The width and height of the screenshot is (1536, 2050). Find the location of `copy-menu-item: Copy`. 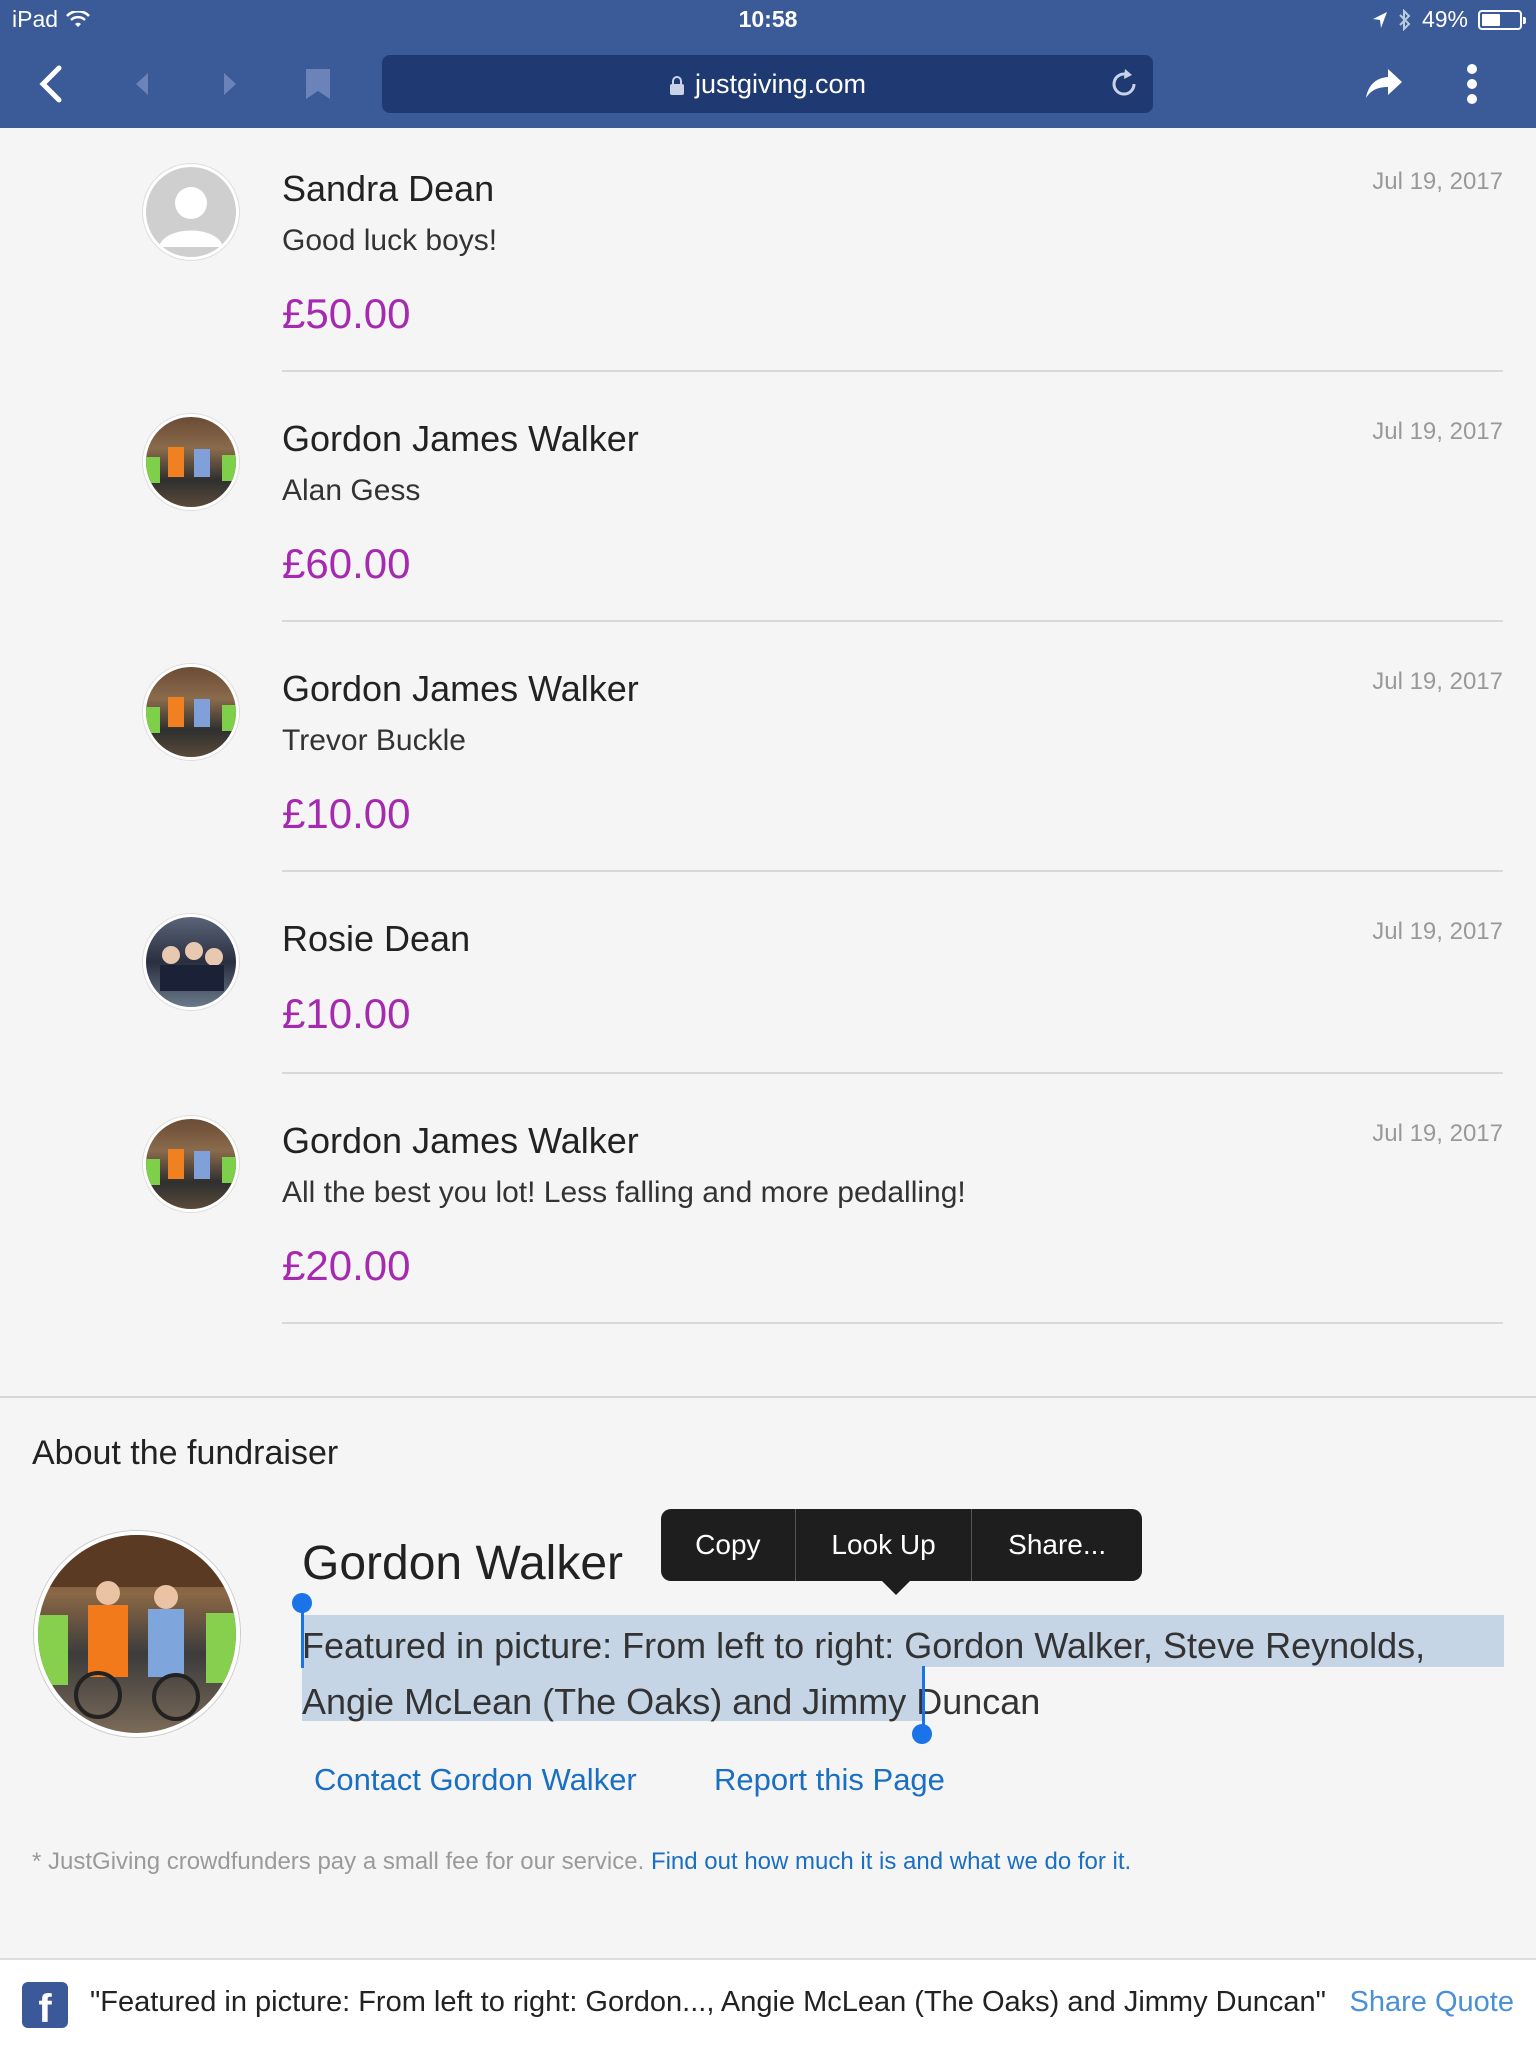

copy-menu-item: Copy is located at coordinates (728, 1545).